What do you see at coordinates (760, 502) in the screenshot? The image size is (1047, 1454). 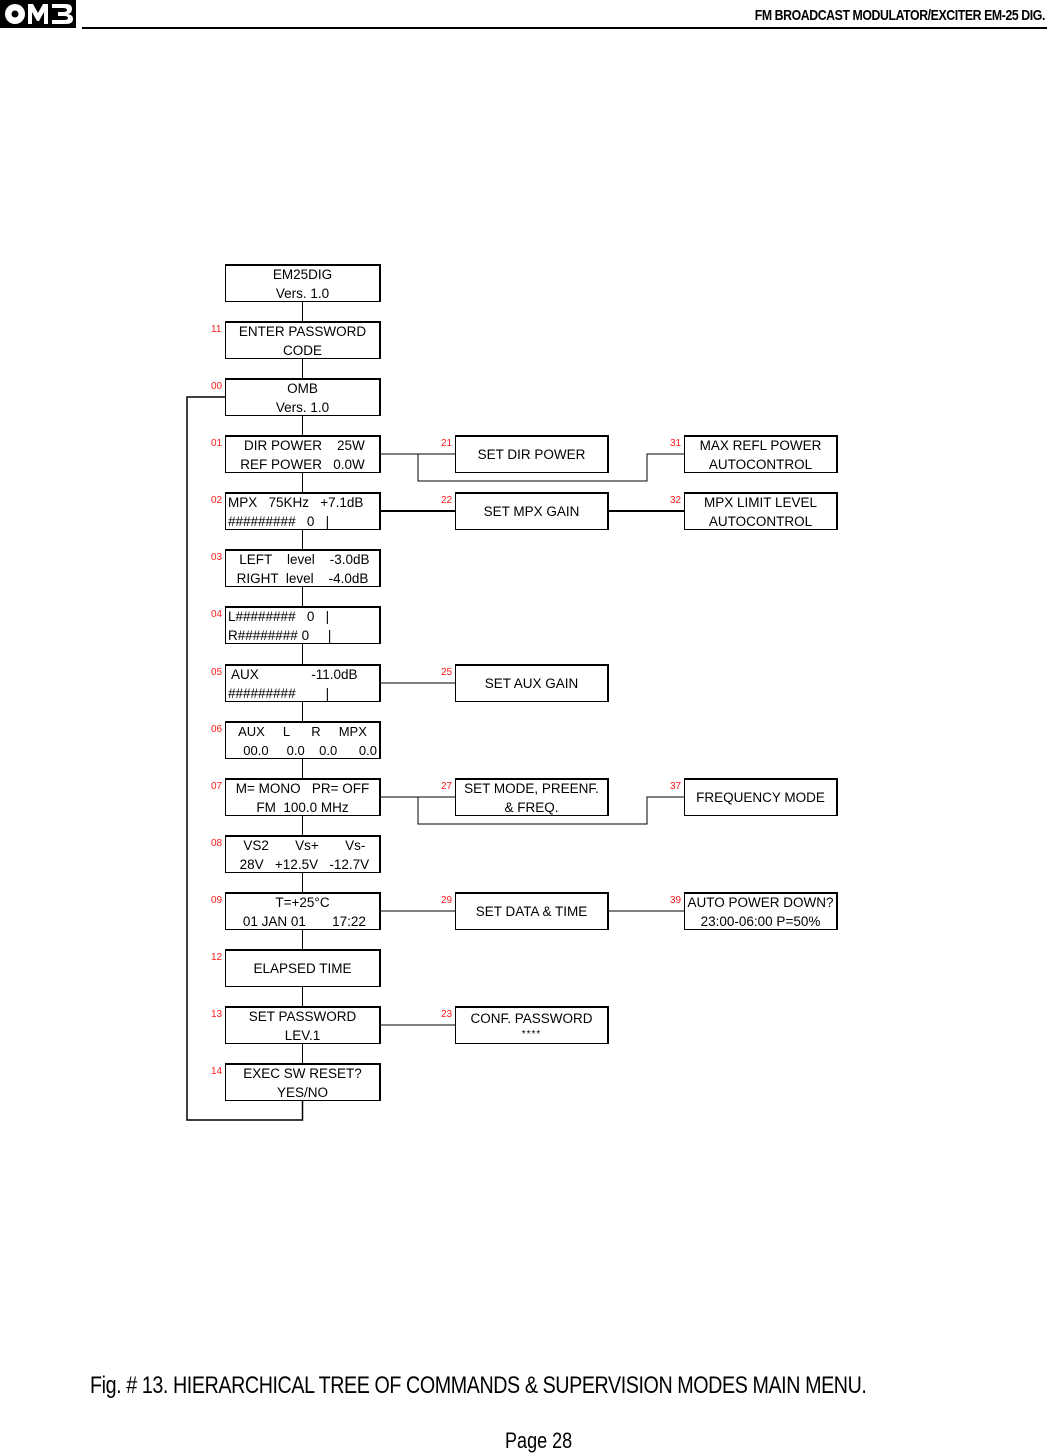 I see `menu-node-line: MPX LIMIT LEVEL` at bounding box center [760, 502].